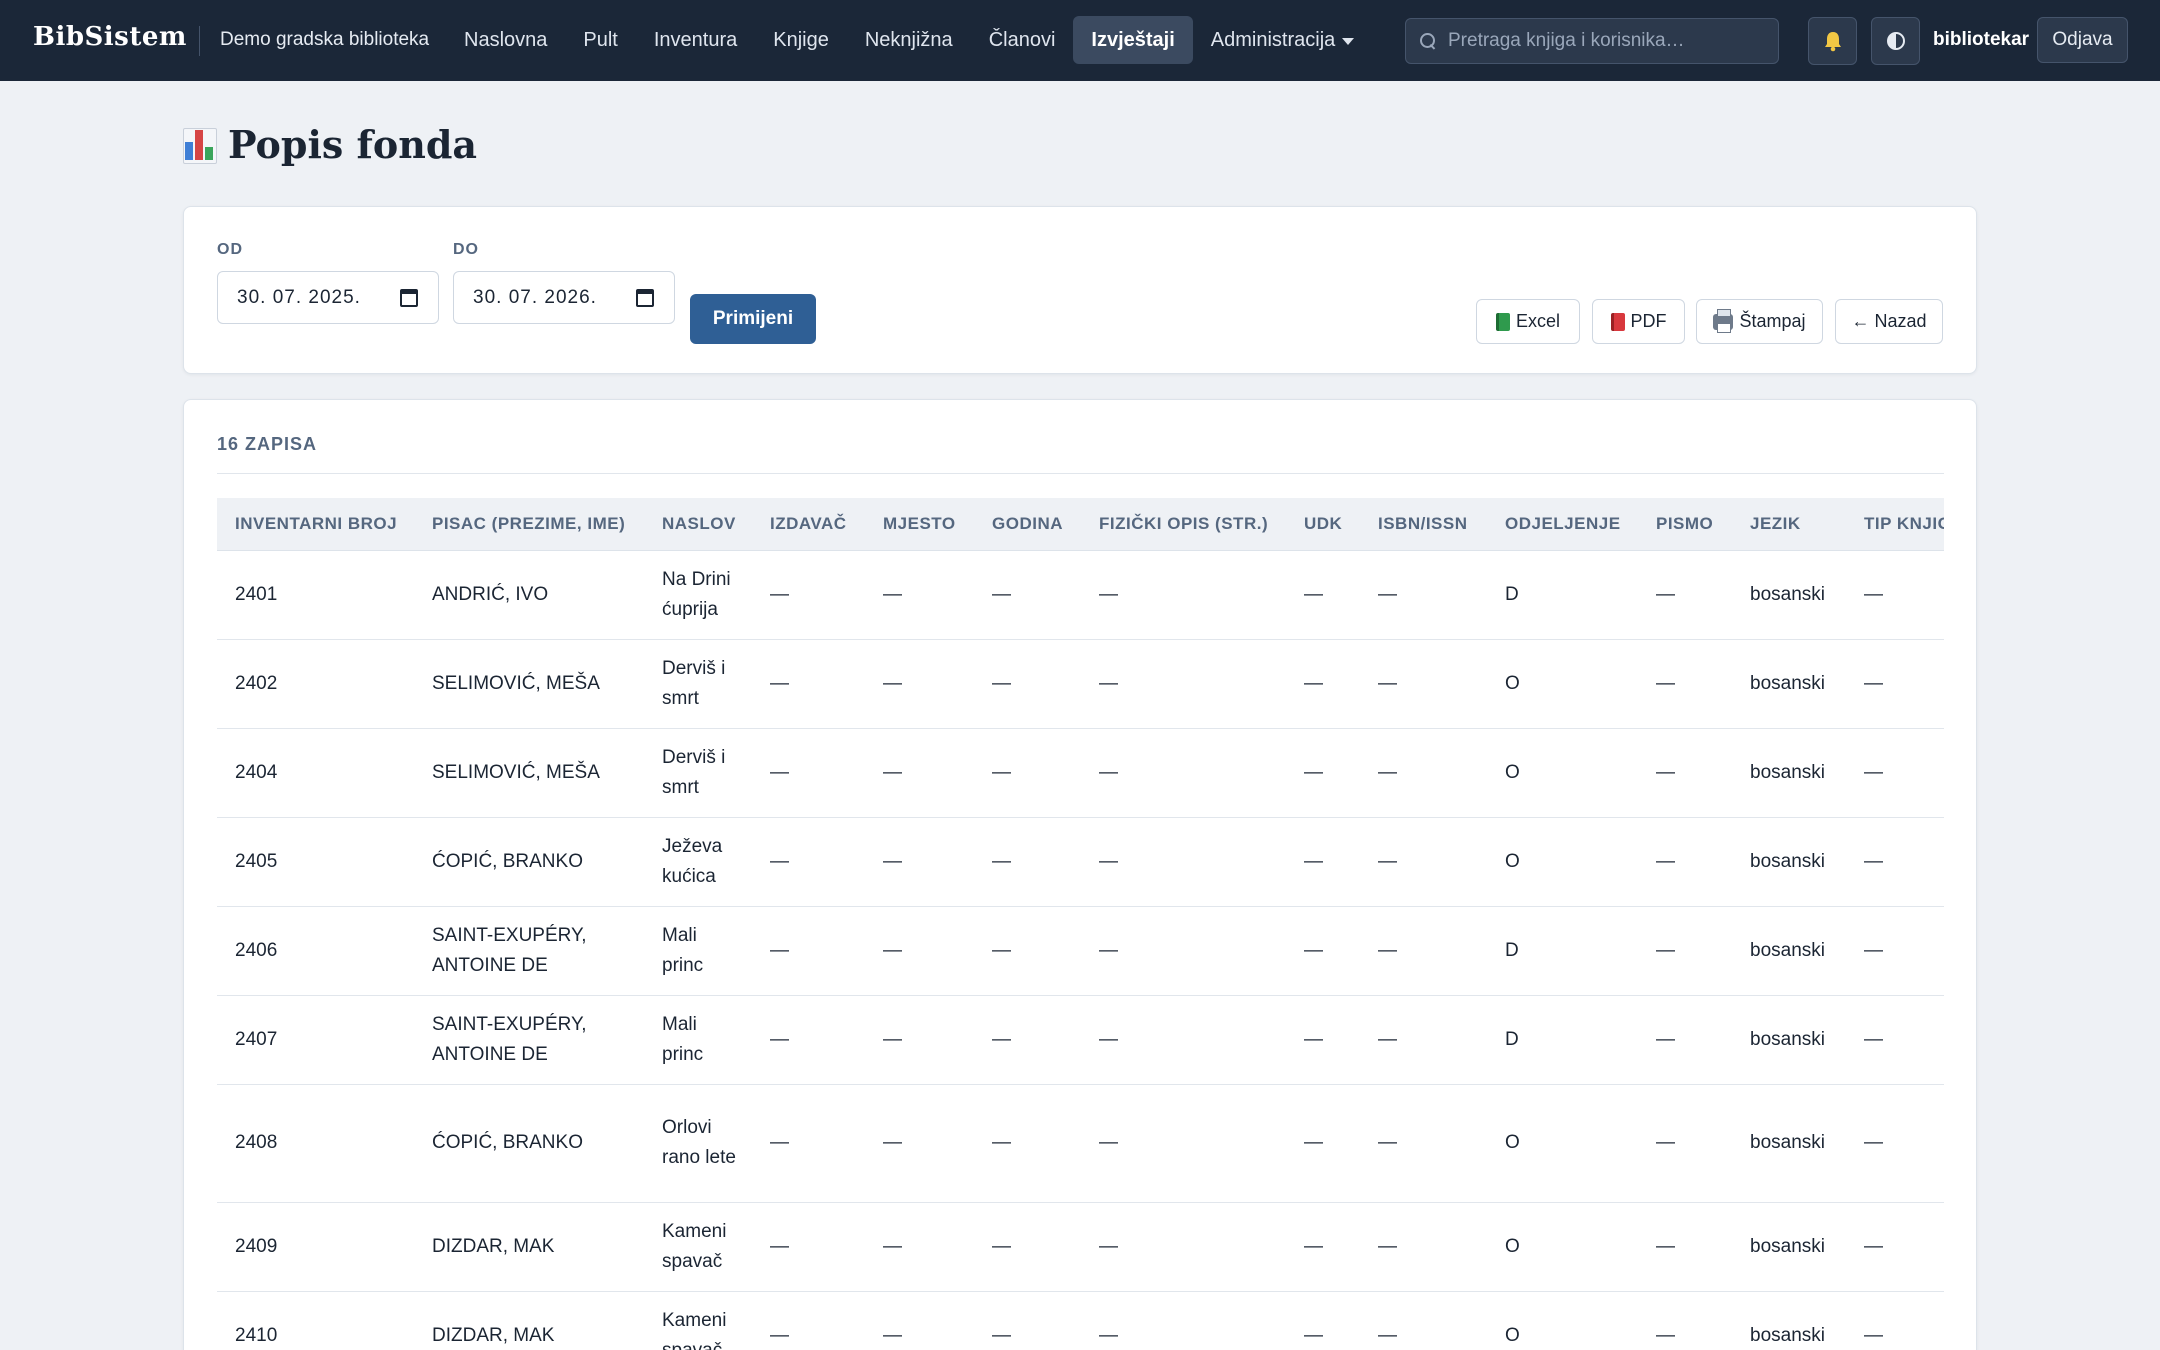 The image size is (2160, 1350). I want to click on theme-toggle-icon, so click(1895, 41).